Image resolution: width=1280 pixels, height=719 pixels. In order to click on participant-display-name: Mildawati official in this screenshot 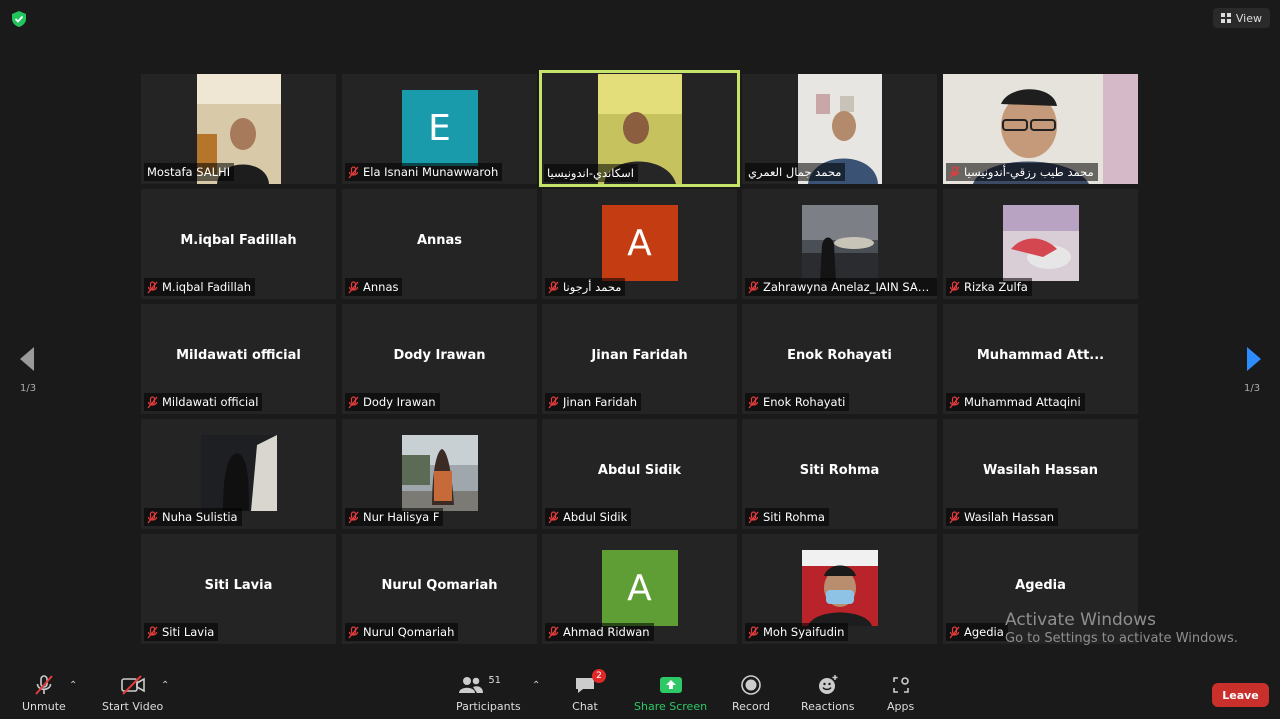, I will do `click(238, 355)`.